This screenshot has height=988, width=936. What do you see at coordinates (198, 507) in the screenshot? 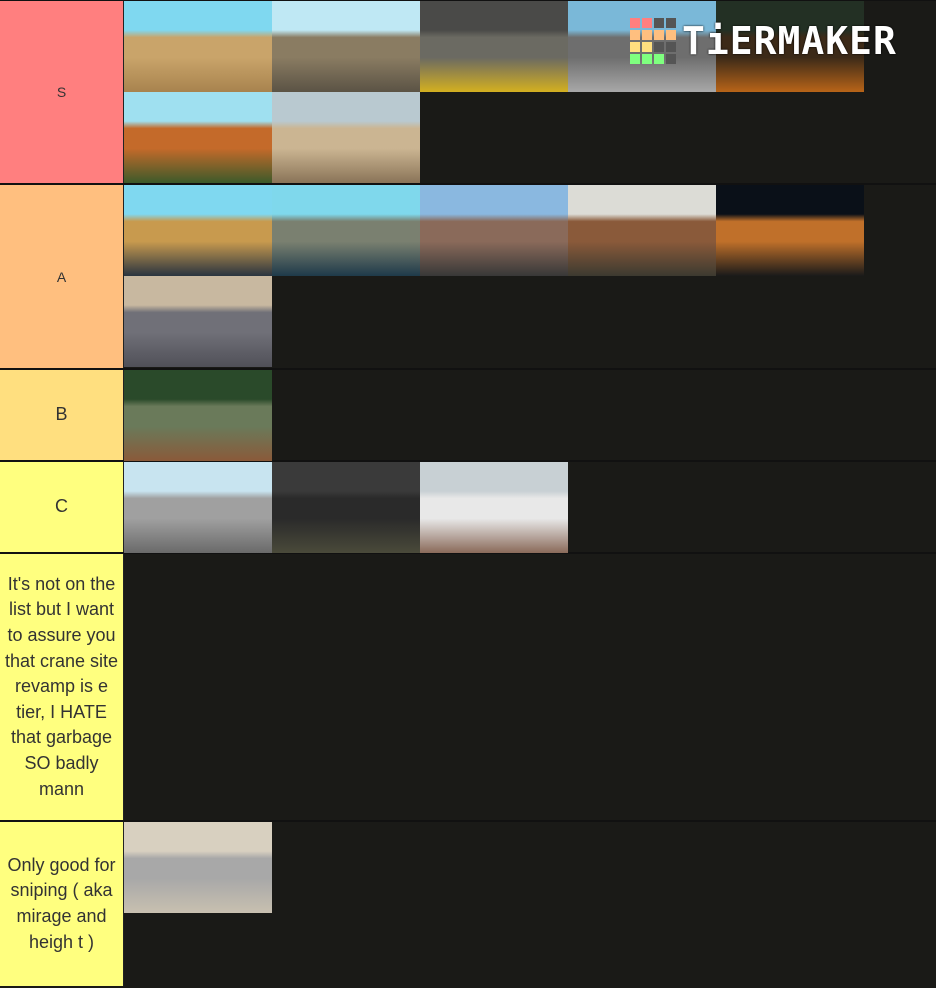
I see `construction-yard-map-thumbnail` at bounding box center [198, 507].